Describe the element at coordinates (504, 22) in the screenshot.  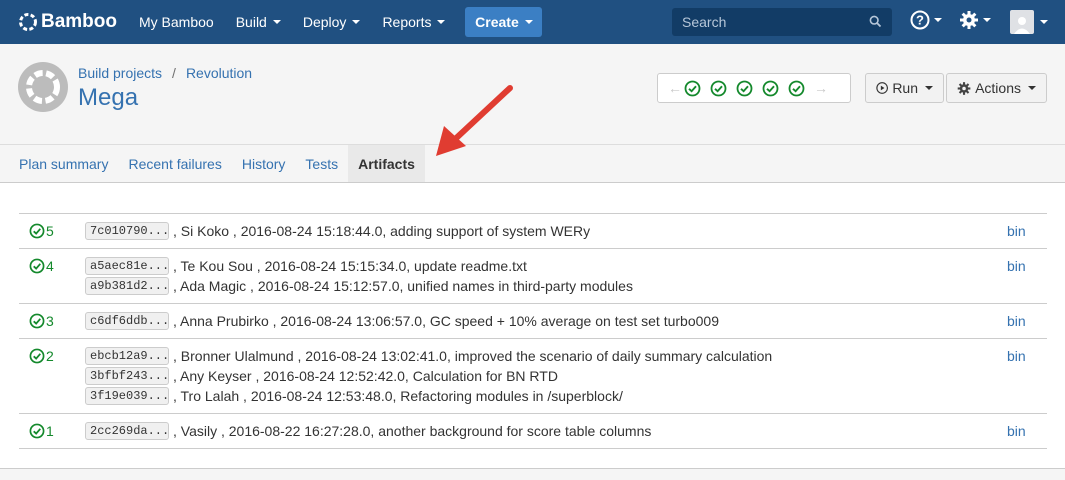
I see `create-button: Create` at that location.